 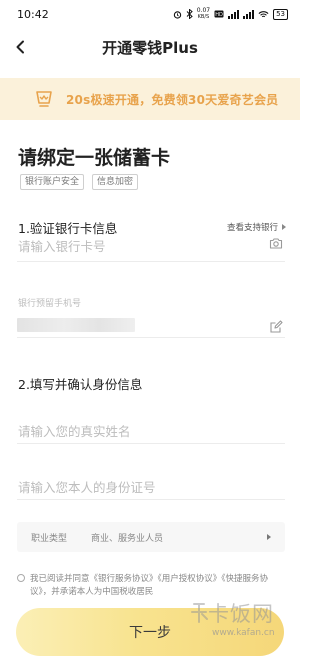 What do you see at coordinates (172, 99) in the screenshot?
I see `promo-text: 20s极速开通，免费领30天爱奇艺会员` at bounding box center [172, 99].